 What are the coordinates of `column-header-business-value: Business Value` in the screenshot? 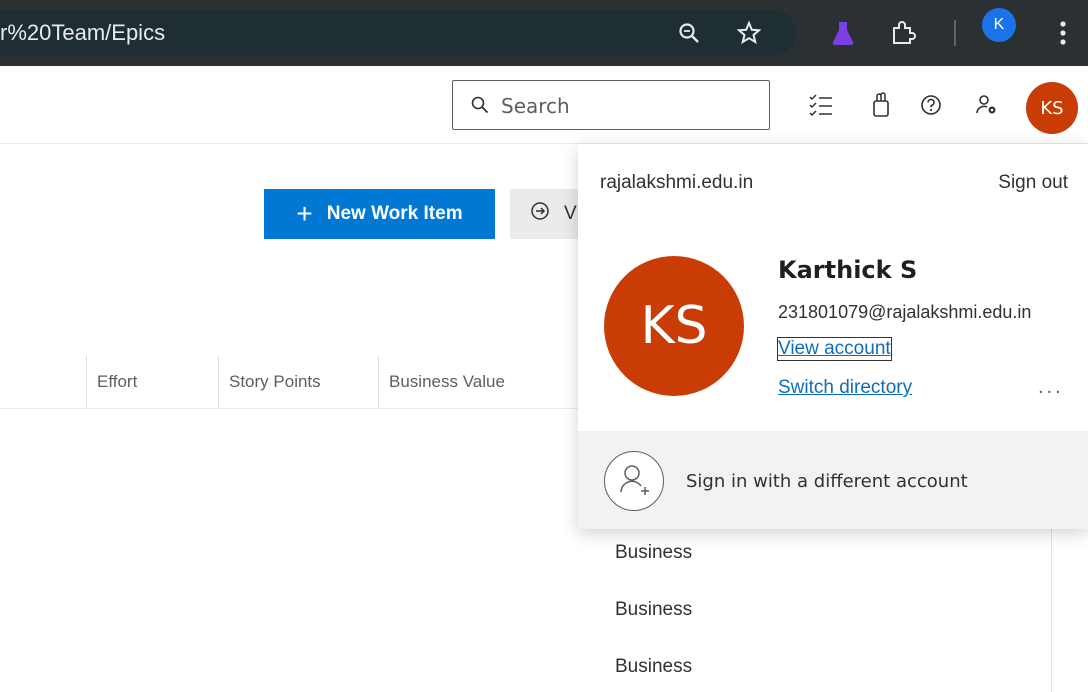 It's located at (478, 382).